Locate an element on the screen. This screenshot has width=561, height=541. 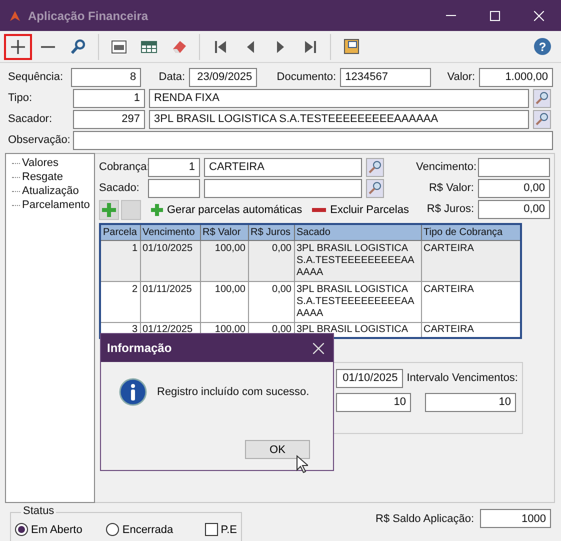
column-header: Tipo de Cobrança is located at coordinates (471, 232).